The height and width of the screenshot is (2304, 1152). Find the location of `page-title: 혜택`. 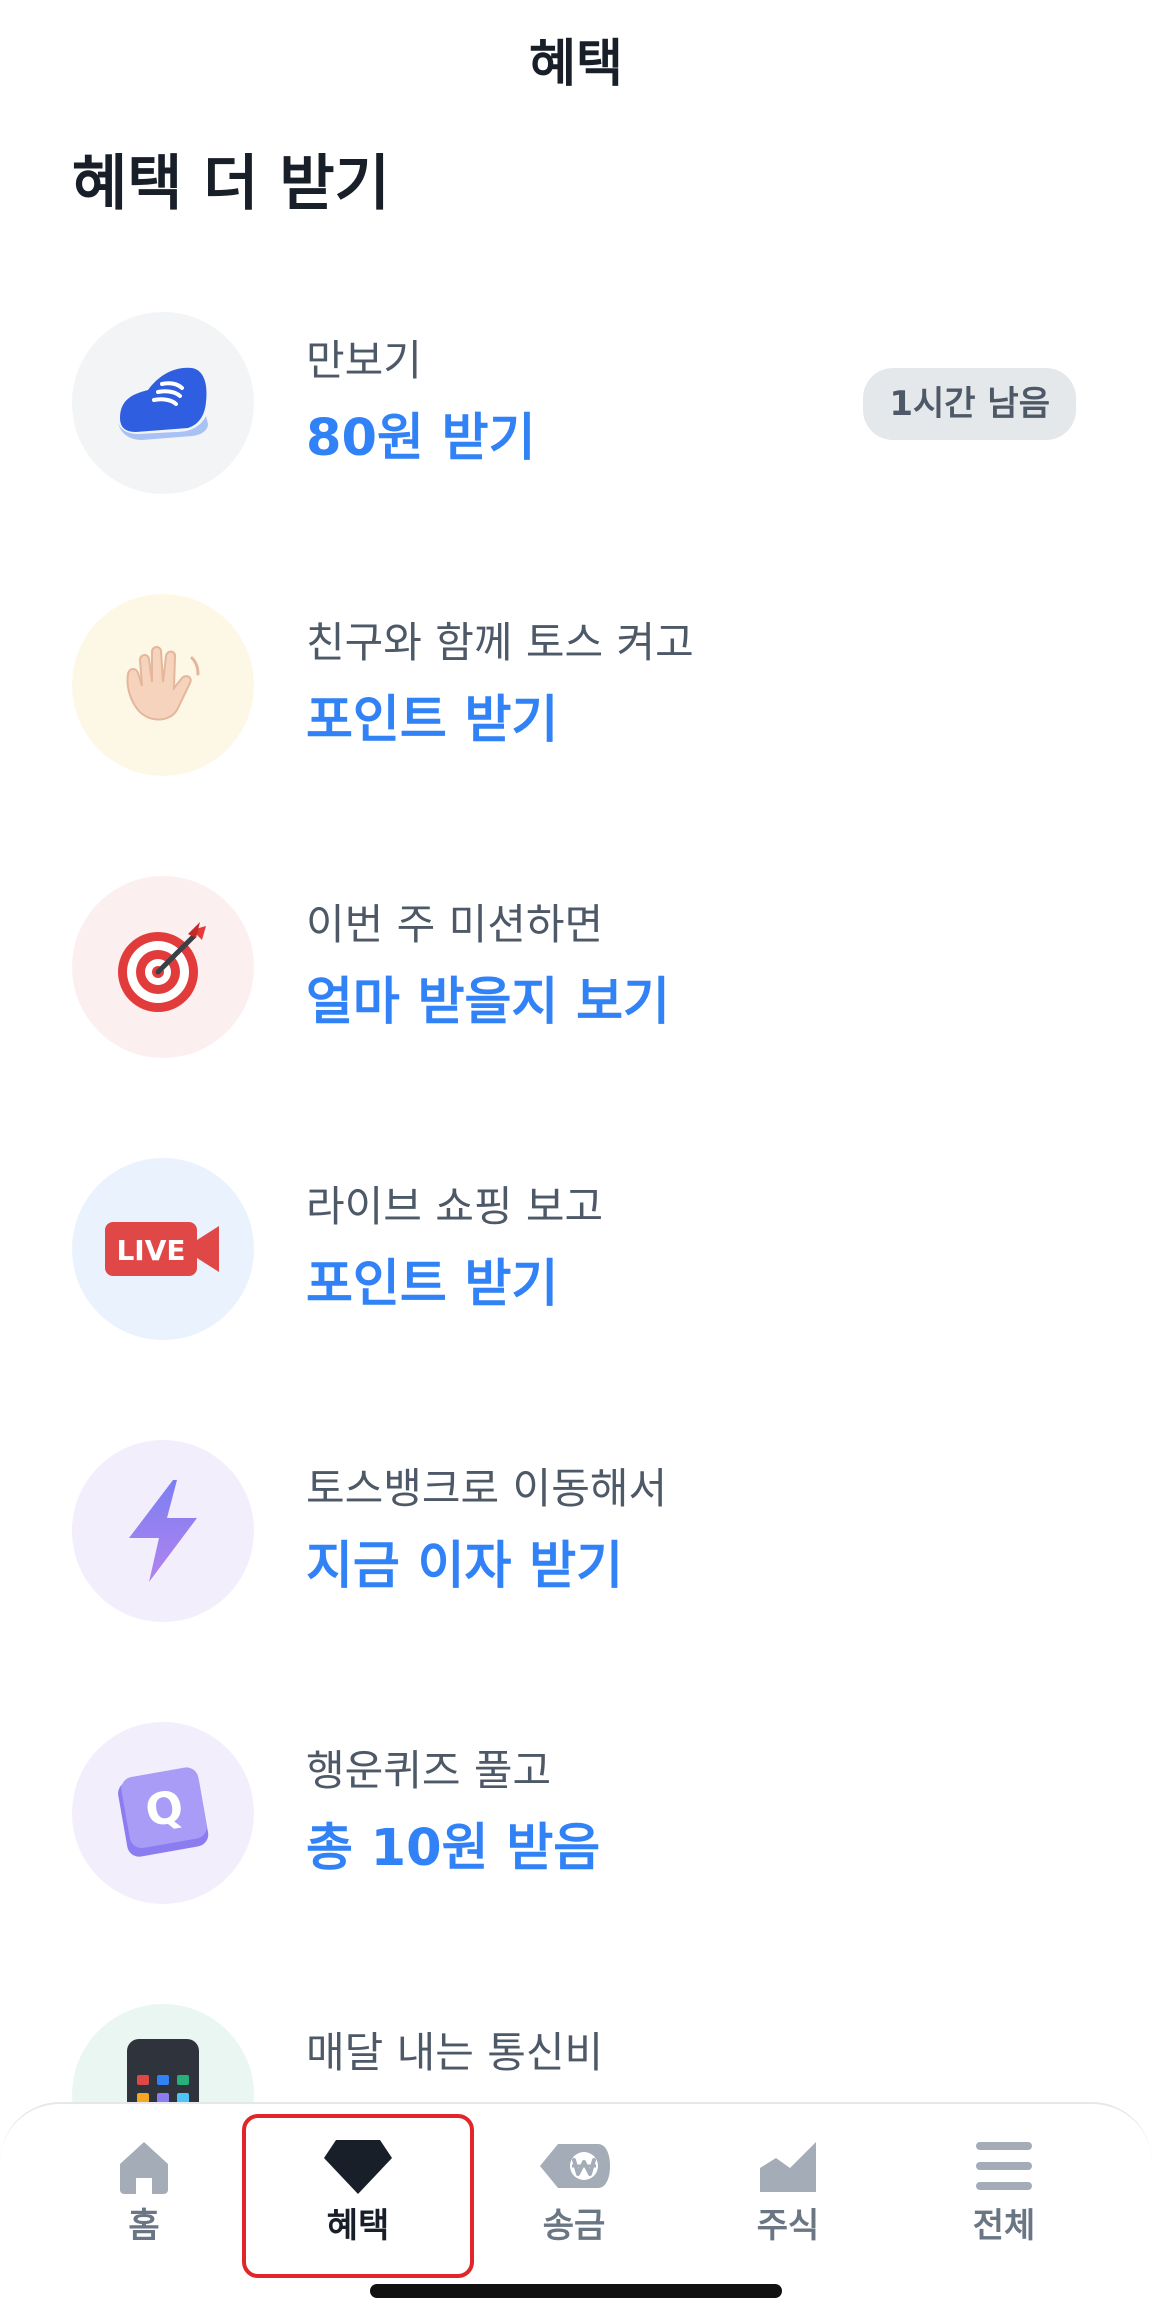

page-title: 혜택 is located at coordinates (576, 64).